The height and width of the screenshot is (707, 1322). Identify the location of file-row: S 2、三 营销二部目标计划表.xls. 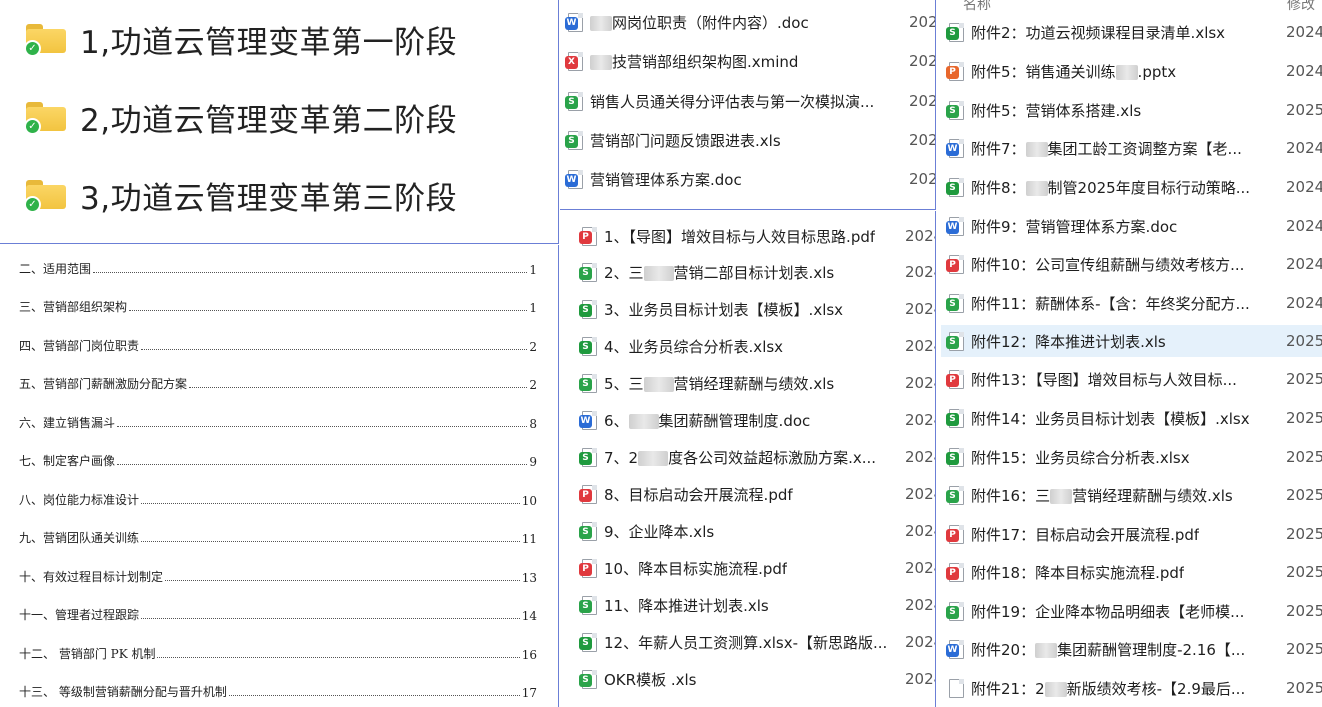
(739, 272).